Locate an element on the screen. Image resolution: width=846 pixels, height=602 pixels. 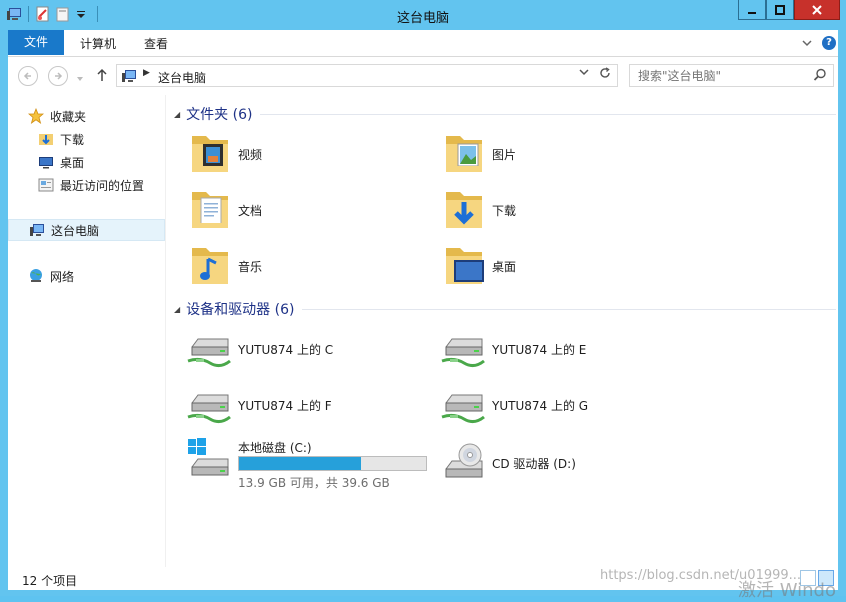
tab-view: 查看 is located at coordinates (156, 44).